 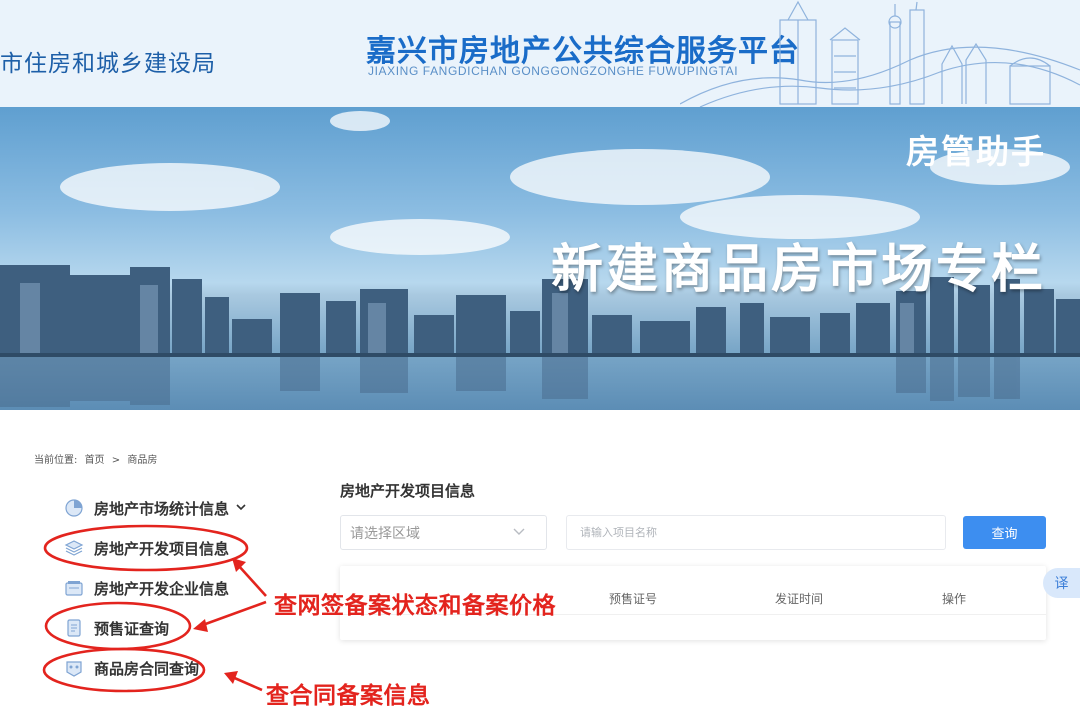 What do you see at coordinates (976, 151) in the screenshot?
I see `banner-tag: 房管助手` at bounding box center [976, 151].